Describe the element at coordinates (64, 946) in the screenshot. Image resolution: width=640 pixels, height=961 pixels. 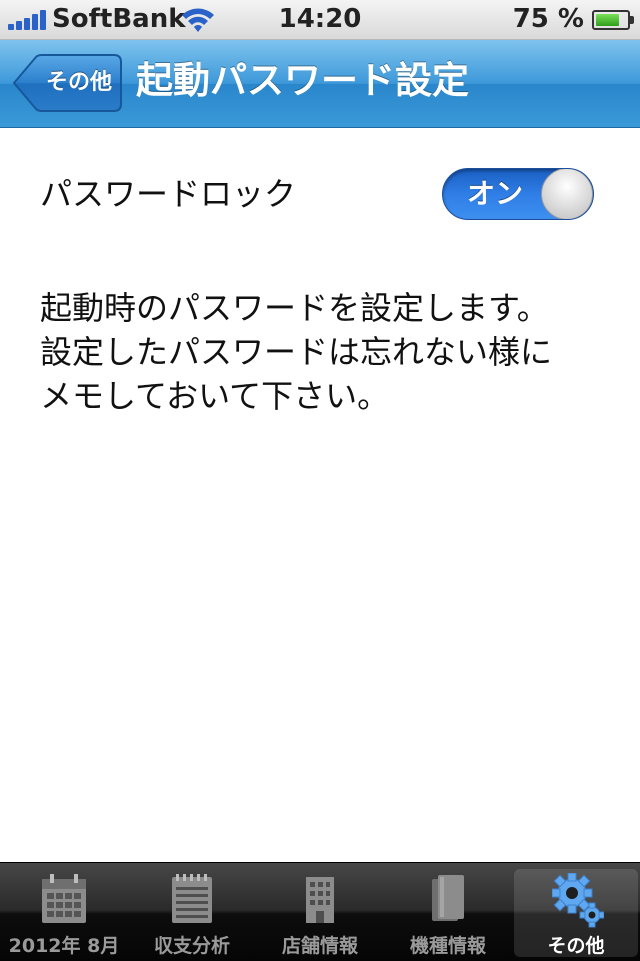
I see `tab-label: 2012年 8月` at that location.